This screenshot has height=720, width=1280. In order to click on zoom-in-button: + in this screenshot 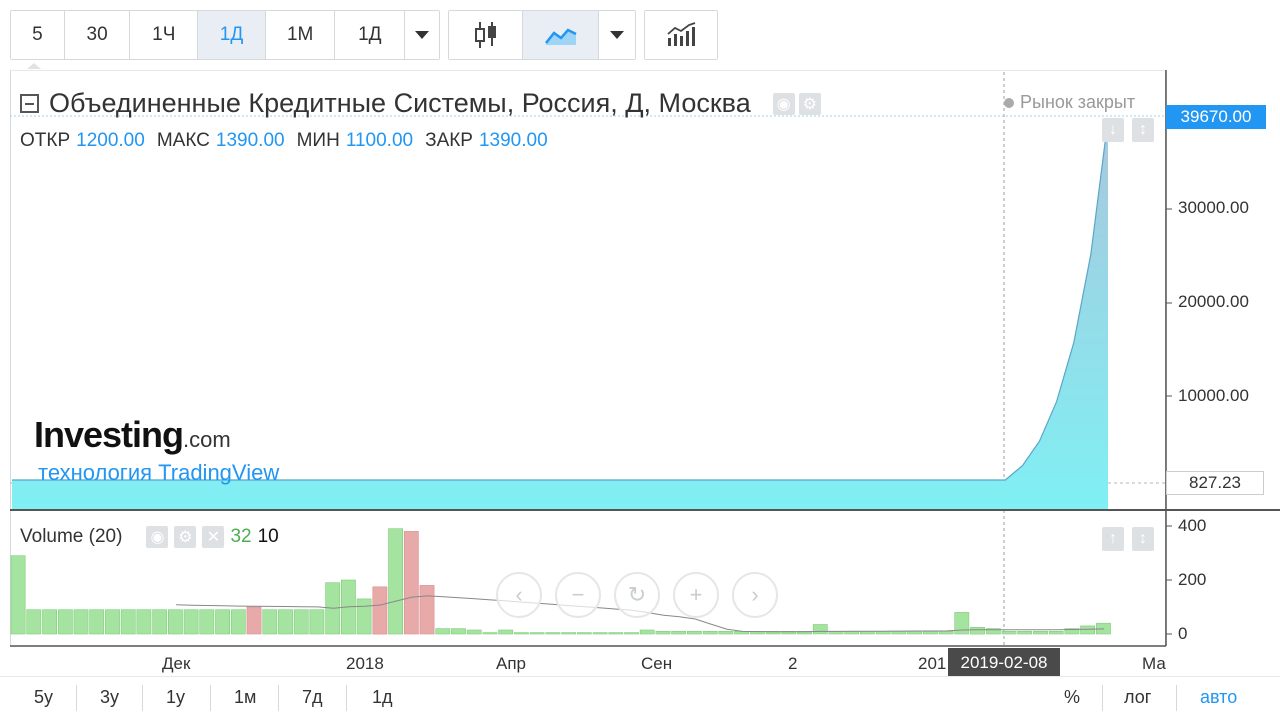, I will do `click(696, 595)`.